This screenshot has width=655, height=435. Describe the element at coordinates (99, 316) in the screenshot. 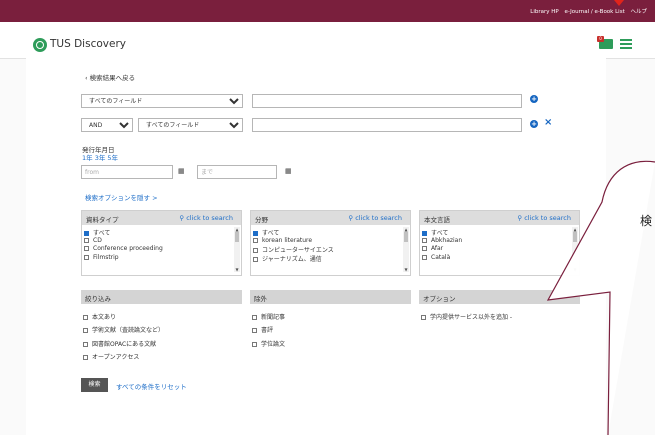

I see `list-item: 本文あり` at that location.